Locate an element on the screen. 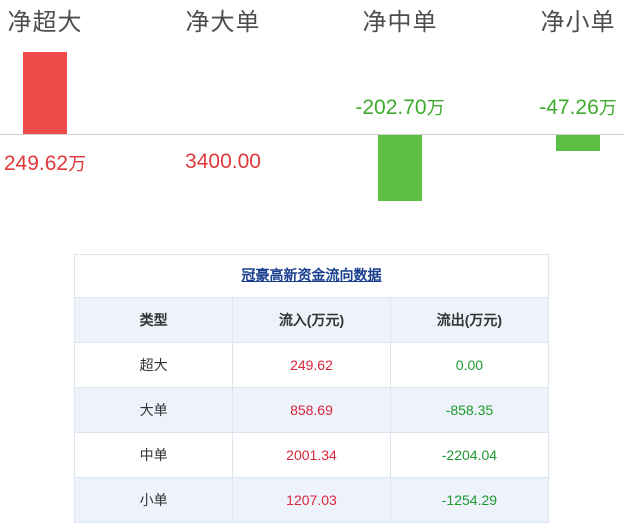 This screenshot has height=523, width=624. cell-outflow: 0.00 is located at coordinates (469, 365).